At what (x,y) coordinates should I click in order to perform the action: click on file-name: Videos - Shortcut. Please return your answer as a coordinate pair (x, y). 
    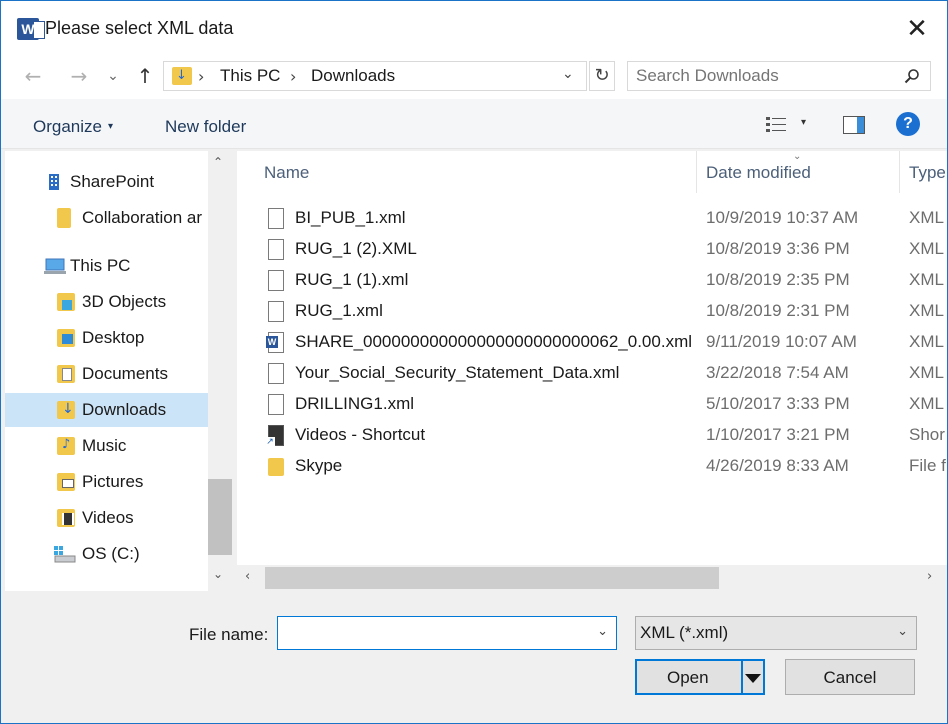
    Looking at the image, I should click on (360, 434).